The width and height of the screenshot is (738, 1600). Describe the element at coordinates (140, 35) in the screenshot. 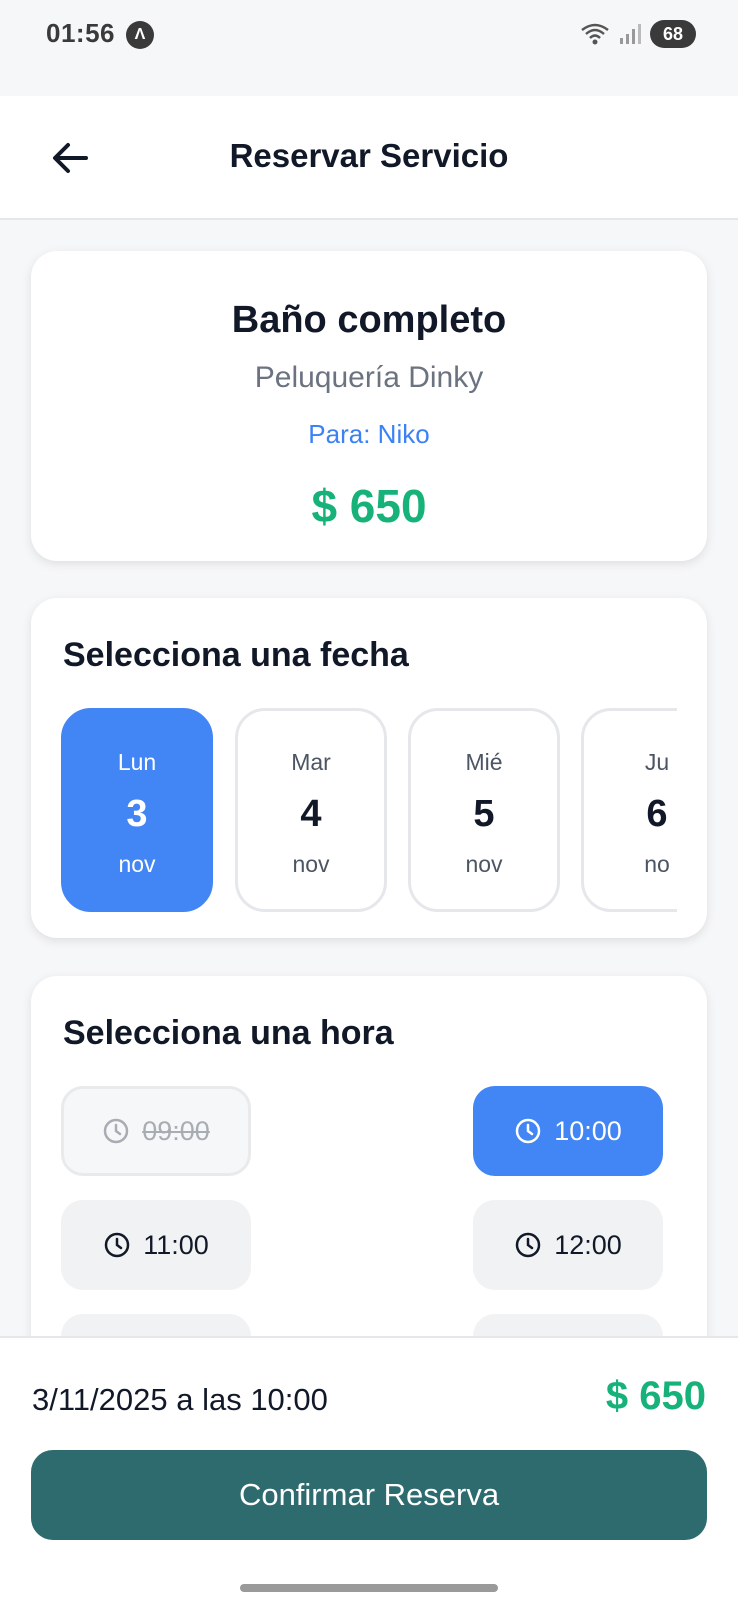

I see `app-notification-icon: Λ` at that location.